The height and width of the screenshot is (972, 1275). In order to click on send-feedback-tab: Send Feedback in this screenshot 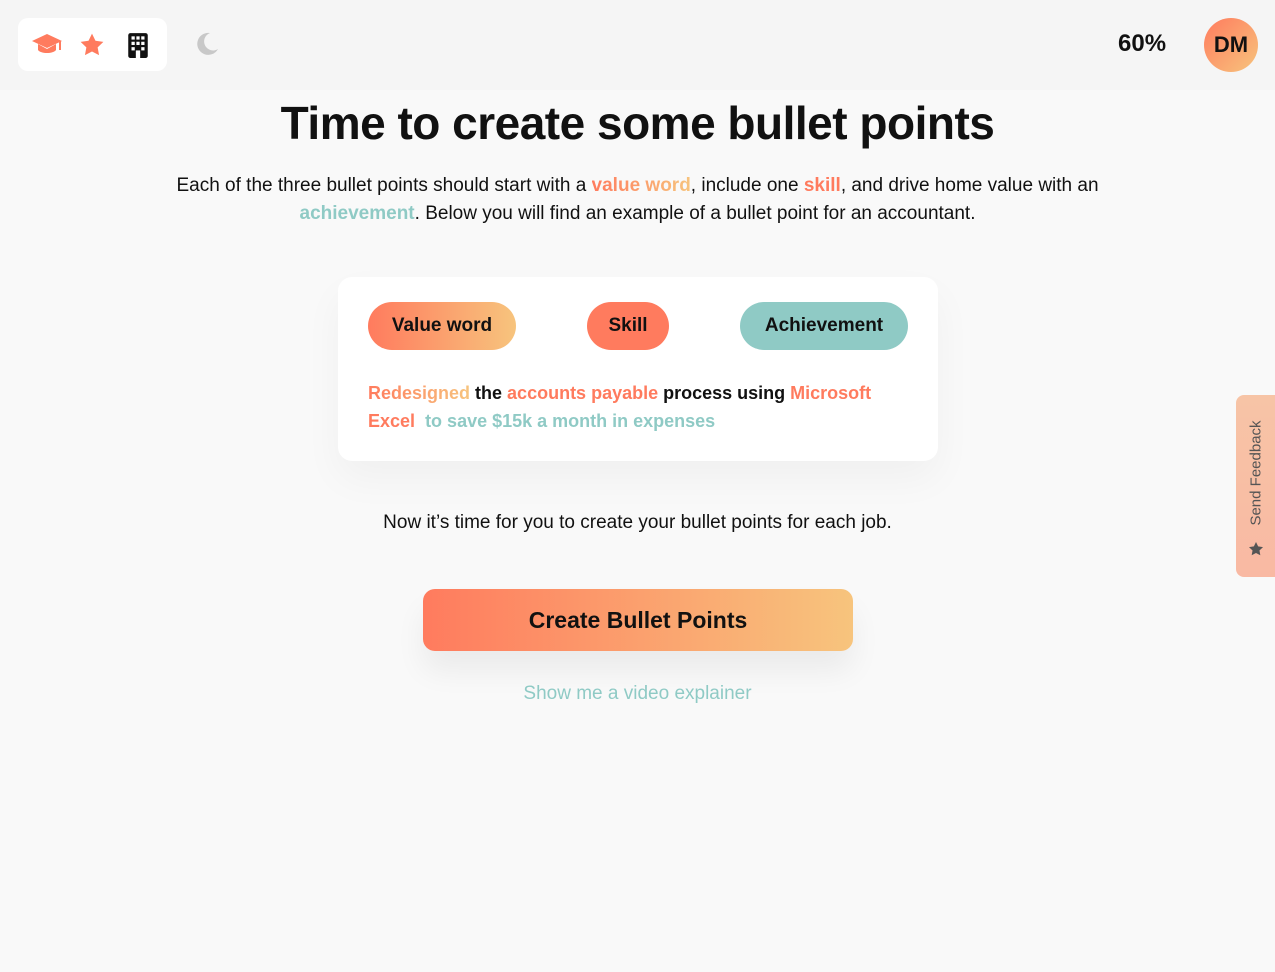, I will do `click(1255, 486)`.